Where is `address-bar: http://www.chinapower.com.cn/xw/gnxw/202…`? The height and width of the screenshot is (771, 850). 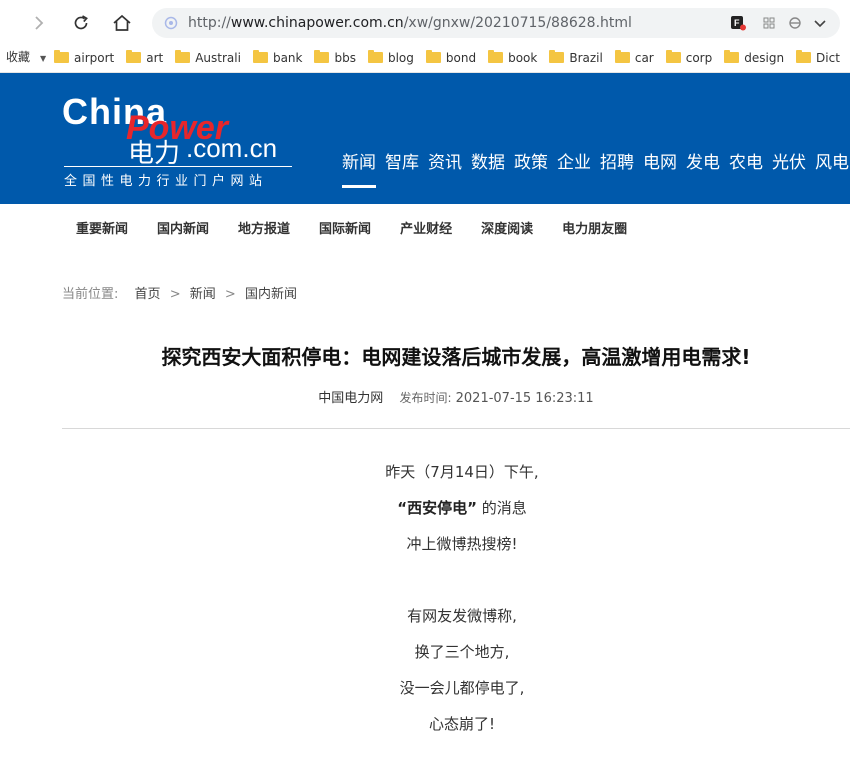 address-bar: http://www.chinapower.com.cn/xw/gnxw/202… is located at coordinates (496, 23).